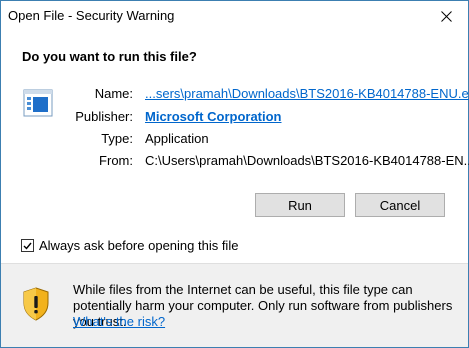  I want to click on always-ask-label: Always ask before opening this file, so click(138, 245).